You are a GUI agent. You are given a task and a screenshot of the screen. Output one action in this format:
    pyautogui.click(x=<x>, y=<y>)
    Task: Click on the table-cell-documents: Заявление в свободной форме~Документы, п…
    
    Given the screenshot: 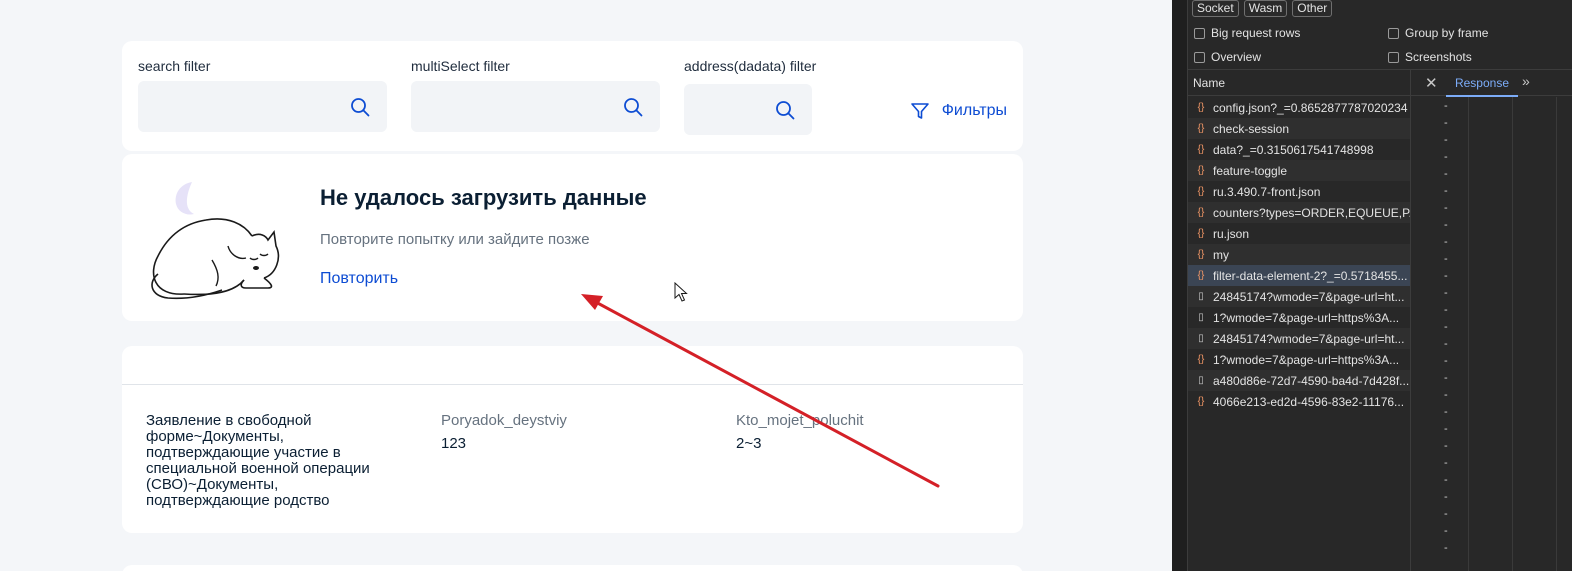 What is the action you would take?
    pyautogui.click(x=258, y=460)
    